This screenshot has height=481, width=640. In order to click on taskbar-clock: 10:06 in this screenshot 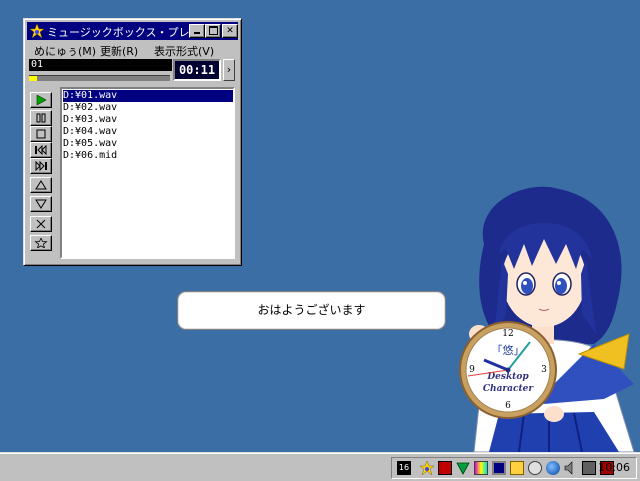, I will do `click(614, 467)`.